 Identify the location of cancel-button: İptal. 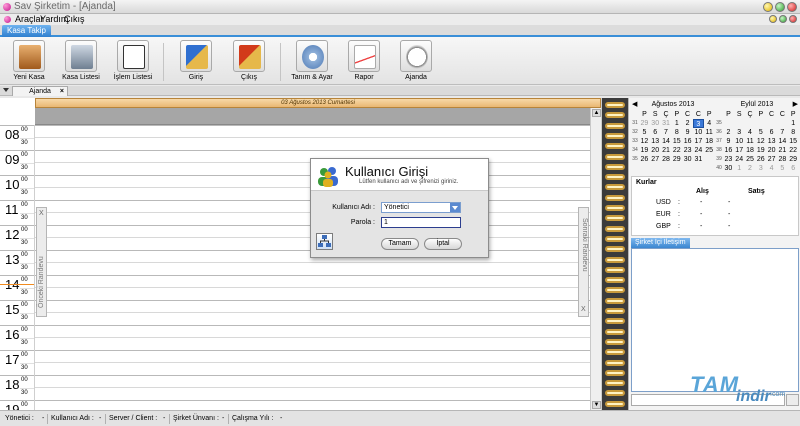
(443, 244).